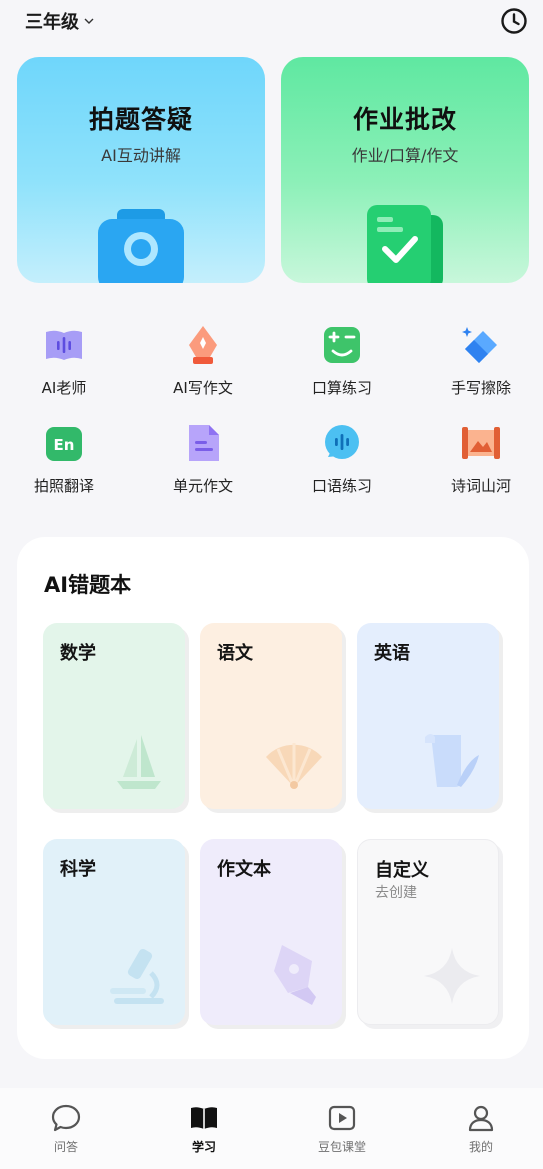  Describe the element at coordinates (116, 934) in the screenshot. I see `subject-book-science: 科学` at that location.